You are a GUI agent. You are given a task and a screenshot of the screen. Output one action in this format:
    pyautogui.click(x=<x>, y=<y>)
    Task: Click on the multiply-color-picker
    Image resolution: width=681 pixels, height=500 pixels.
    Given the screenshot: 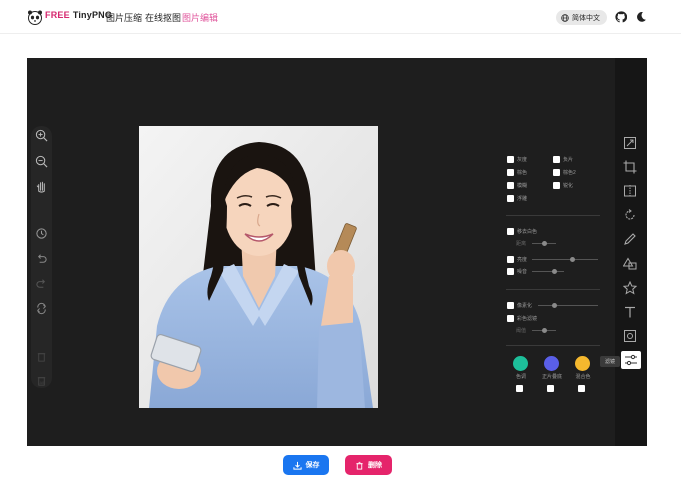 What is the action you would take?
    pyautogui.click(x=551, y=363)
    